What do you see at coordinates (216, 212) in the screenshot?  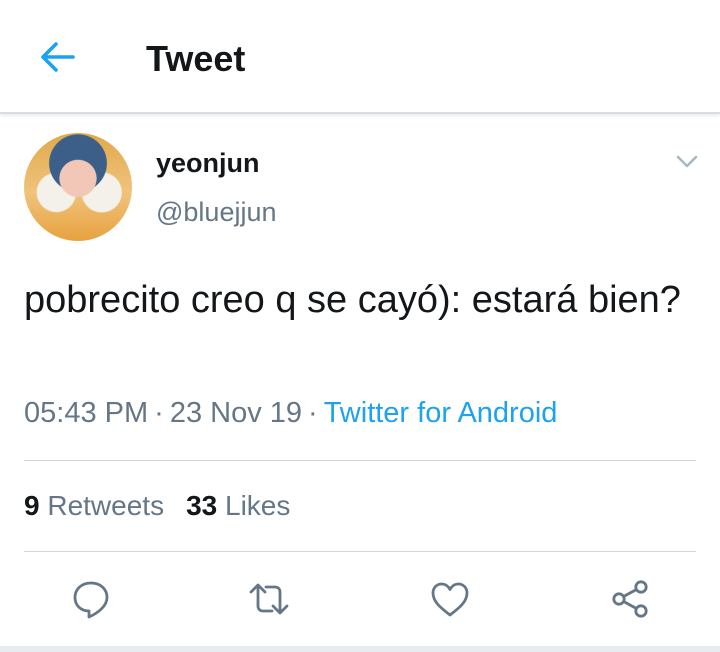 I see `author-handle: @bluejjun` at bounding box center [216, 212].